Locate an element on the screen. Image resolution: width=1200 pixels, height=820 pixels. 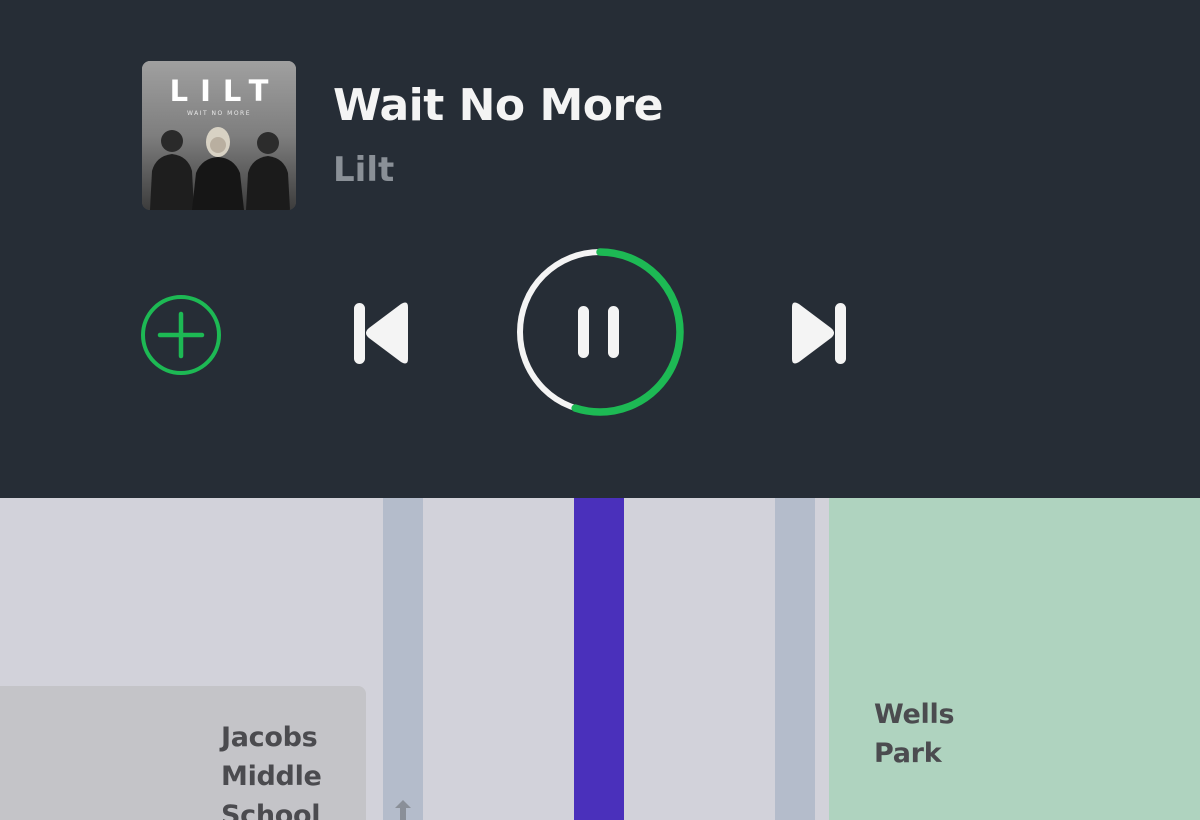
skip-next-icon is located at coordinates (819, 333).